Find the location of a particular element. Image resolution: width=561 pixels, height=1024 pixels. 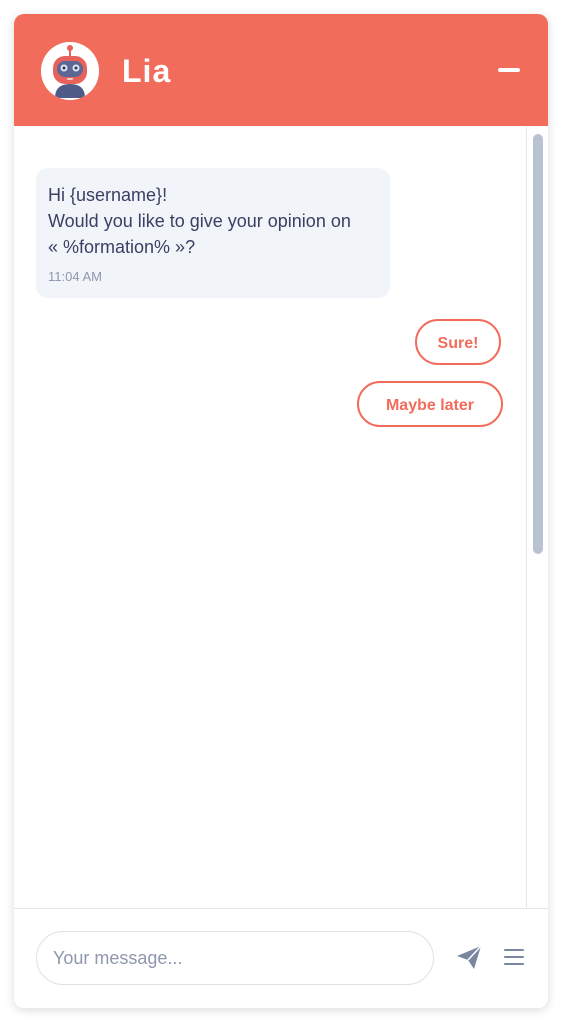

message-timestamp: 11:04 AM is located at coordinates (75, 276).